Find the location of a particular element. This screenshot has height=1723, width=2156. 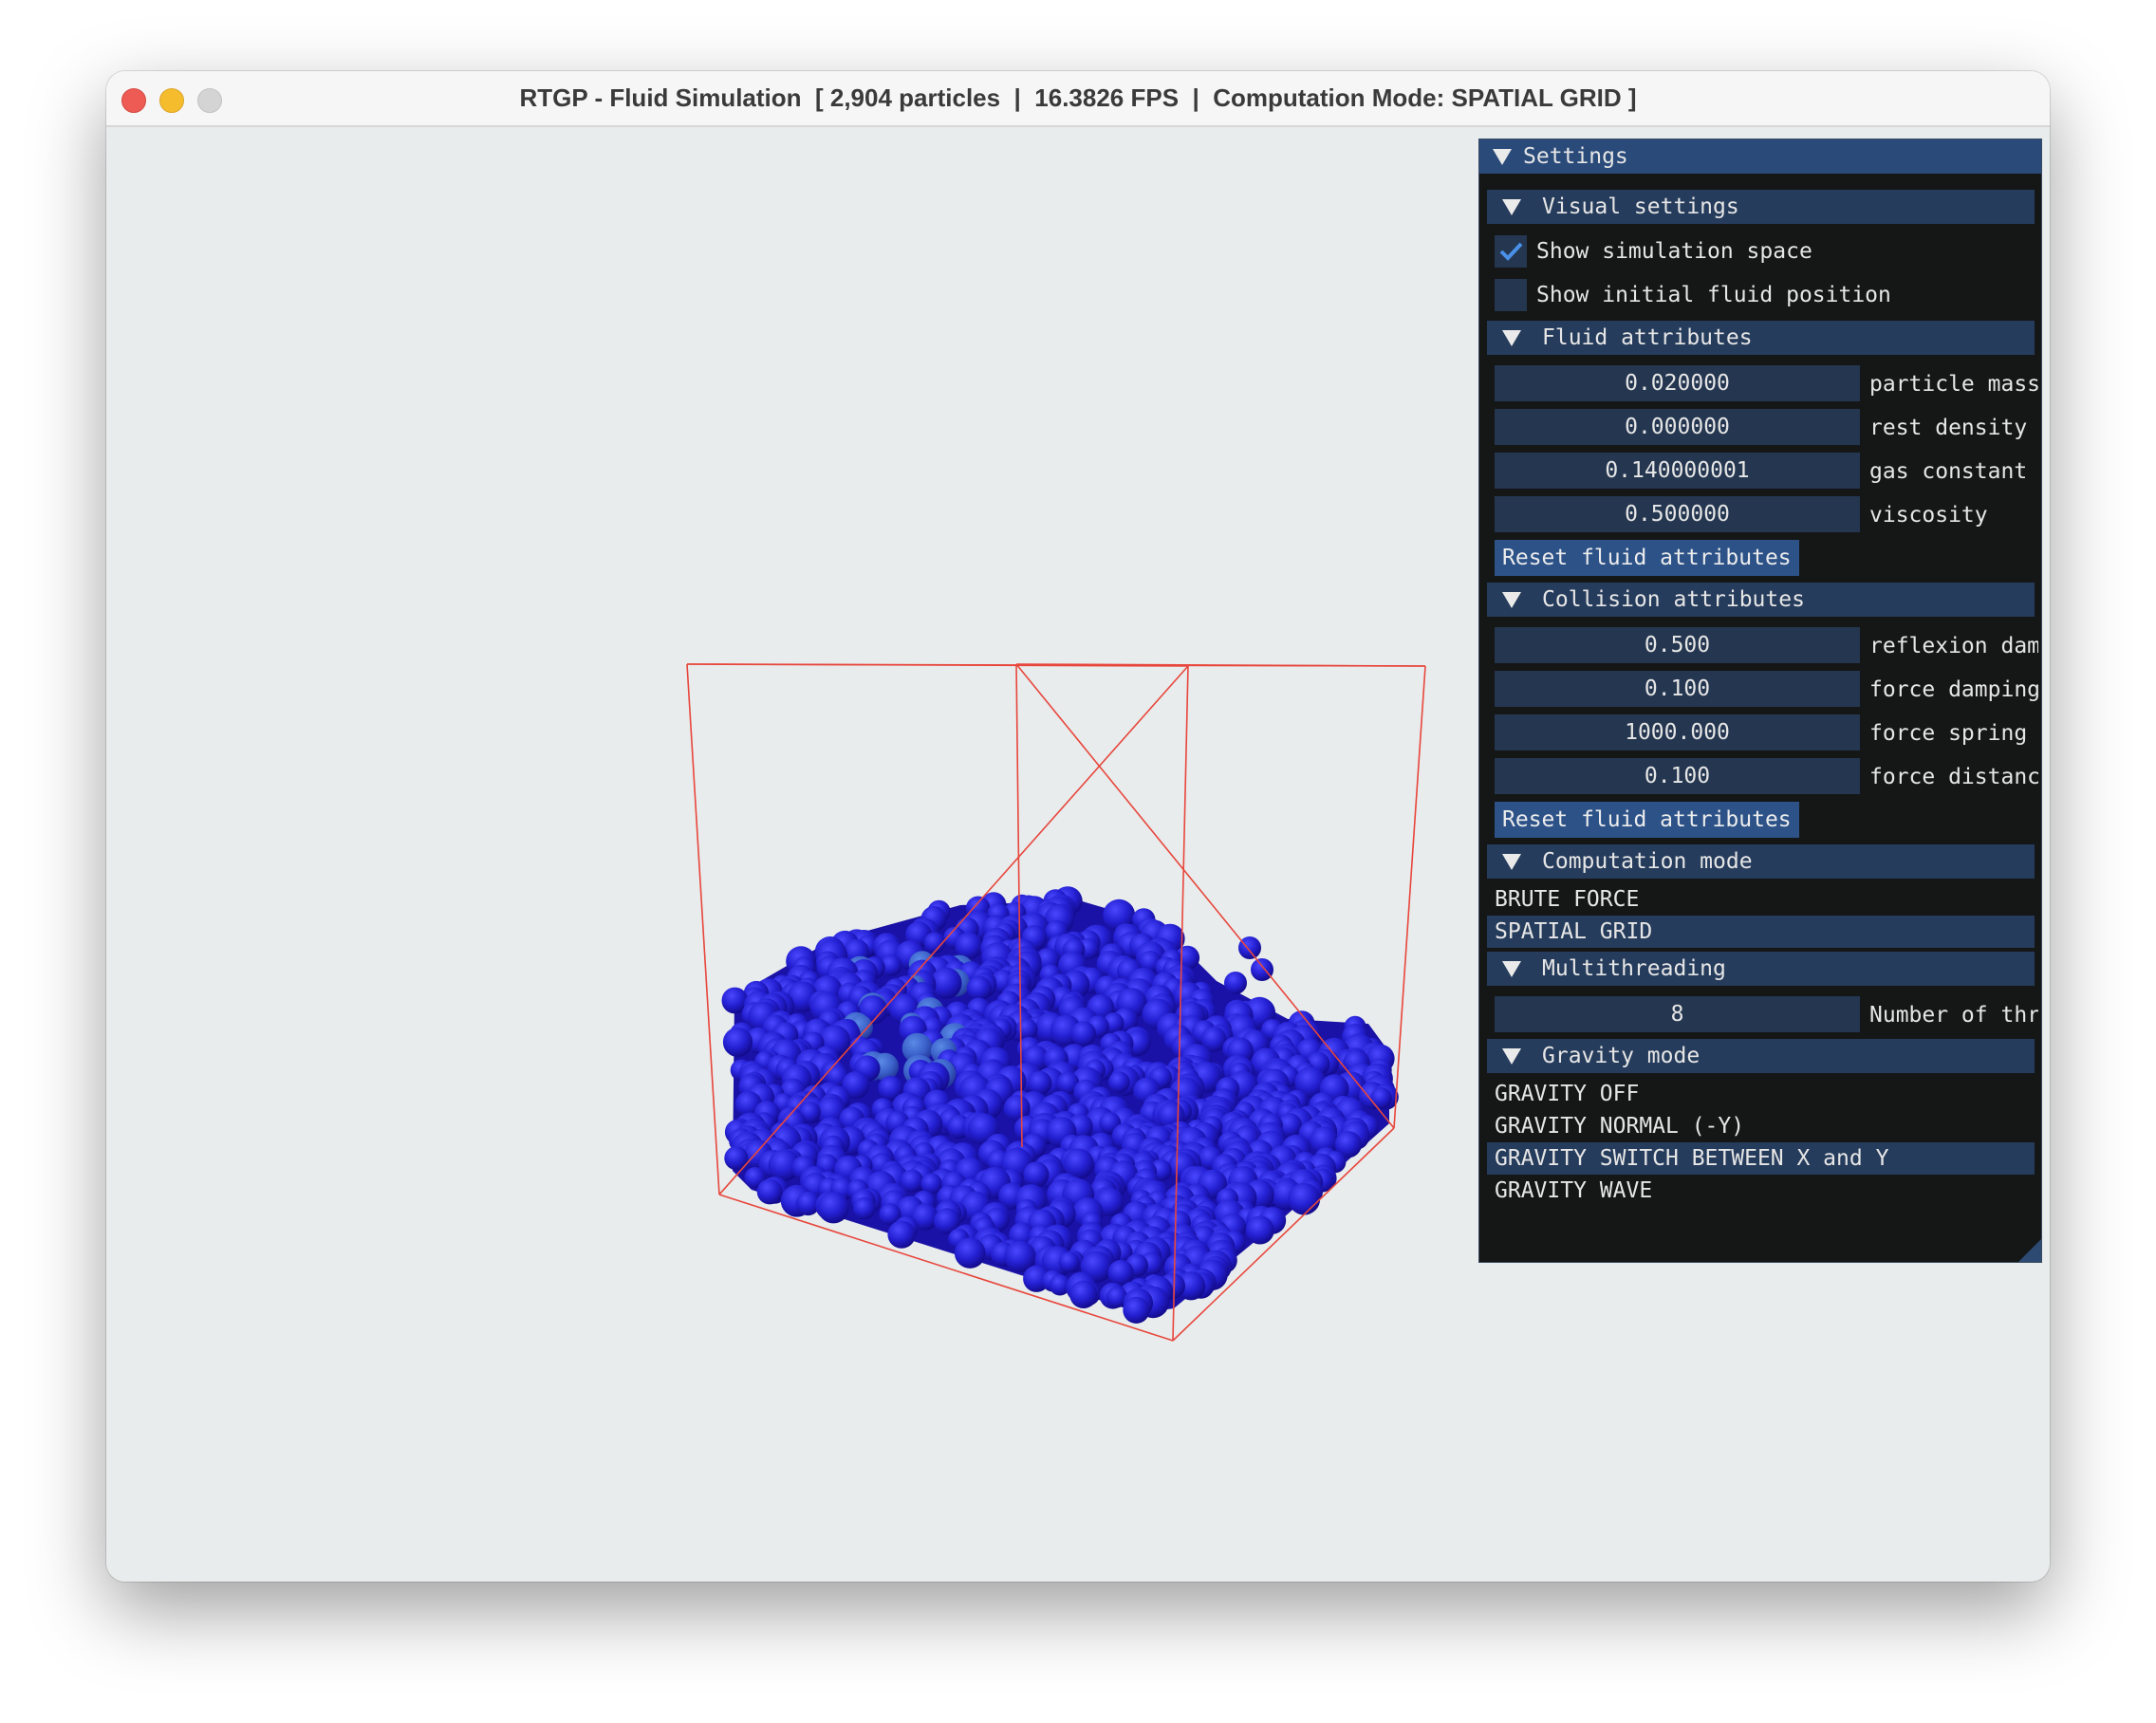

visual-settings-label: Visual settings is located at coordinates (1640, 207).